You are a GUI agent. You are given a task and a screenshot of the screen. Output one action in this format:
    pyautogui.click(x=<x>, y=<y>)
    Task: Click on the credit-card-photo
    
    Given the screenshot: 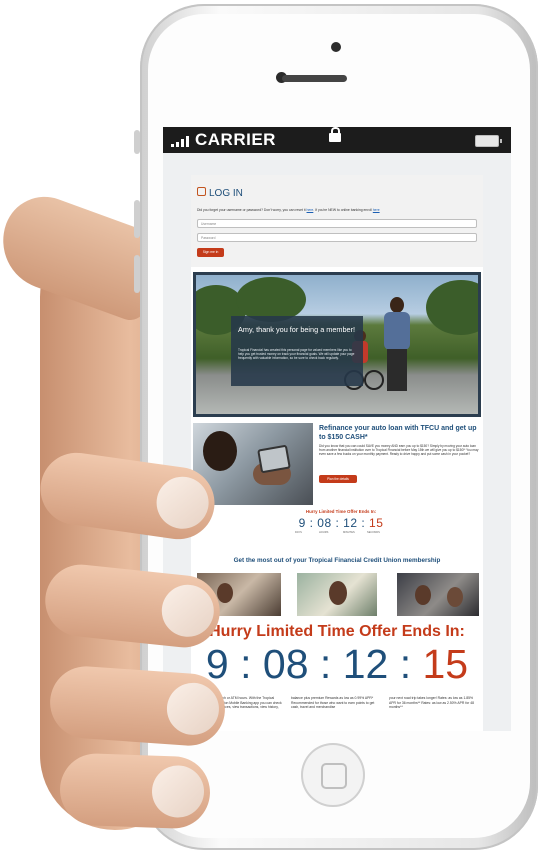 What is the action you would take?
    pyautogui.click(x=337, y=594)
    